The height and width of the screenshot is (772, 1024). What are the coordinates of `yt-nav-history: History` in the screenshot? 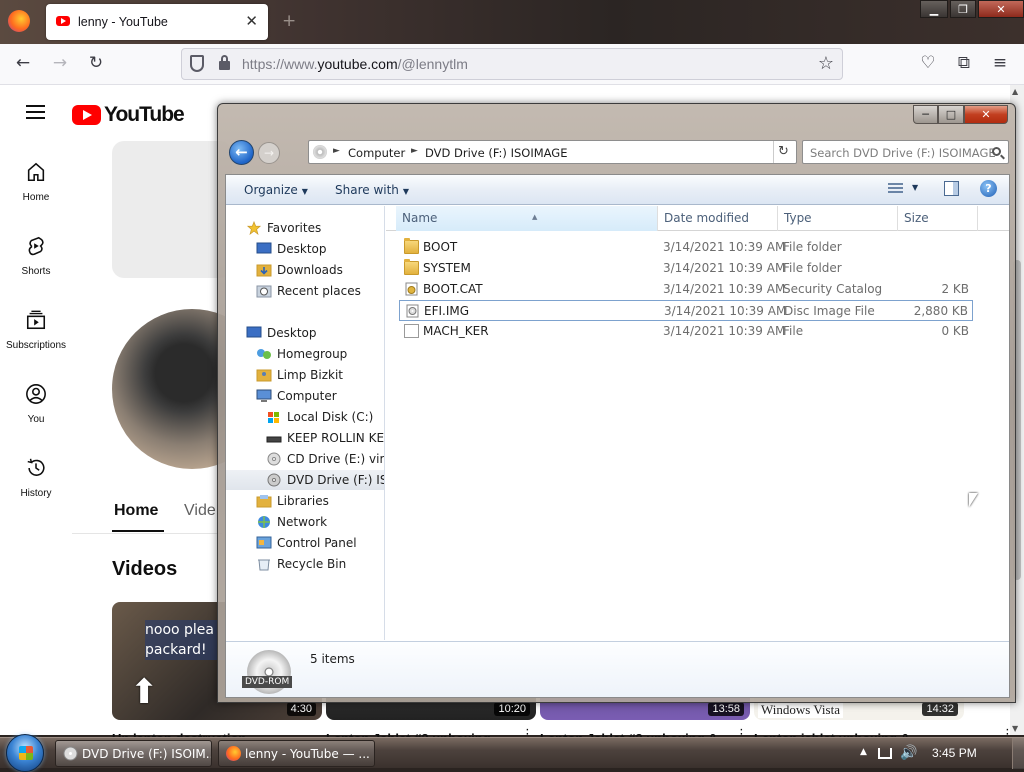 It's located at (36, 478).